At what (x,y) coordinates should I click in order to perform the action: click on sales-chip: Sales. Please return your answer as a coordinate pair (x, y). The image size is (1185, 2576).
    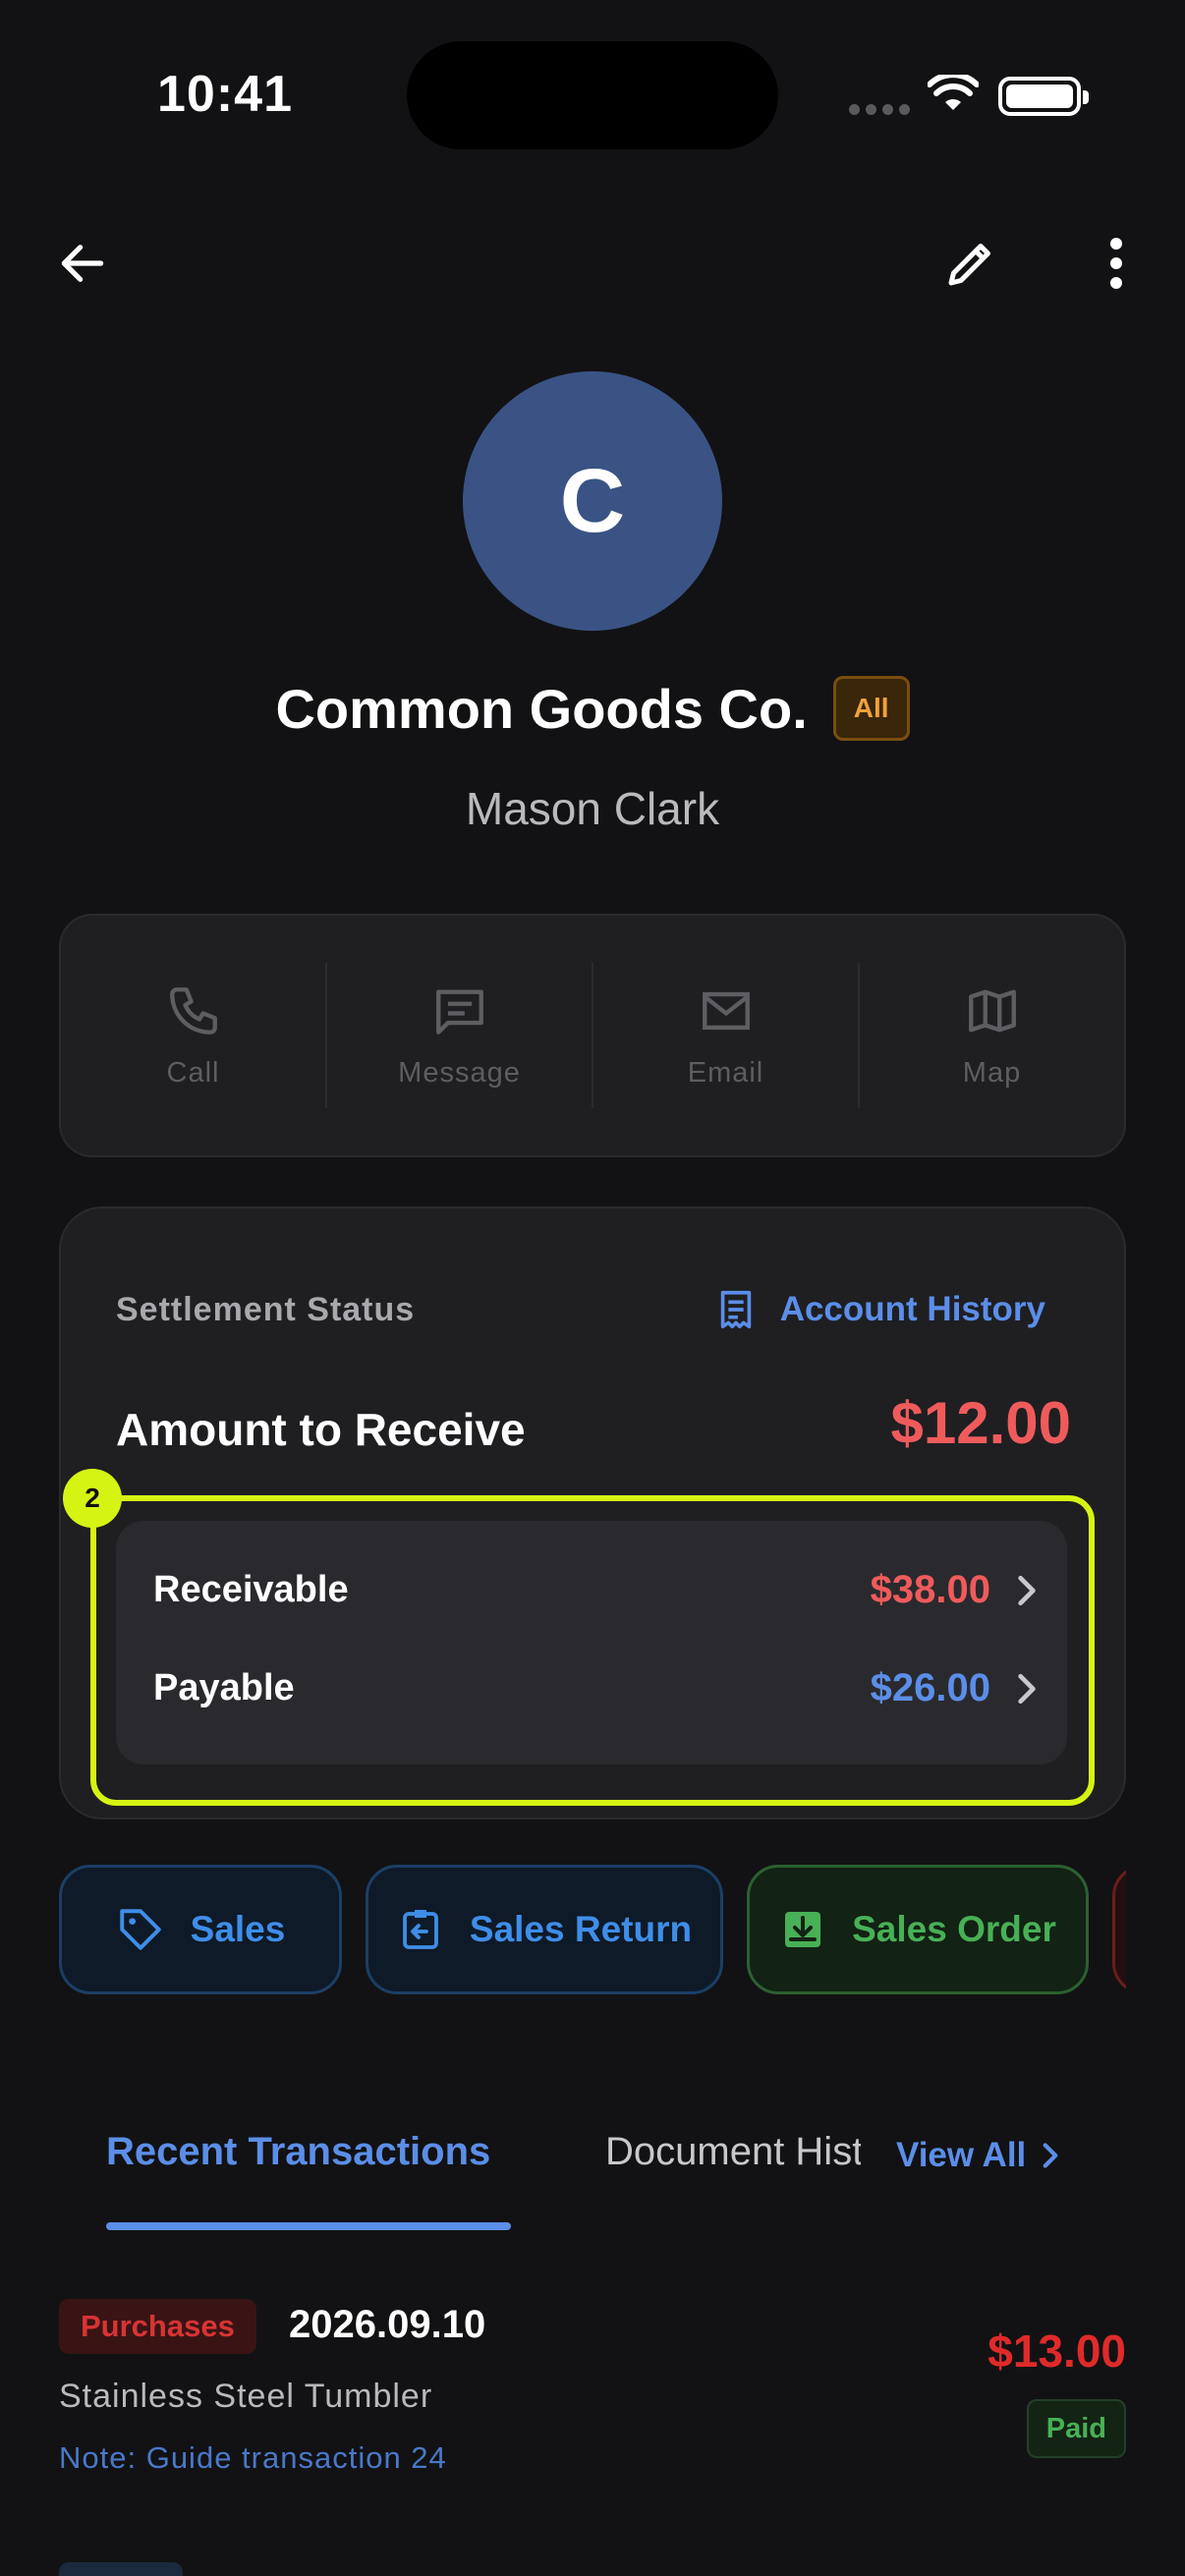
    Looking at the image, I should click on (200, 1929).